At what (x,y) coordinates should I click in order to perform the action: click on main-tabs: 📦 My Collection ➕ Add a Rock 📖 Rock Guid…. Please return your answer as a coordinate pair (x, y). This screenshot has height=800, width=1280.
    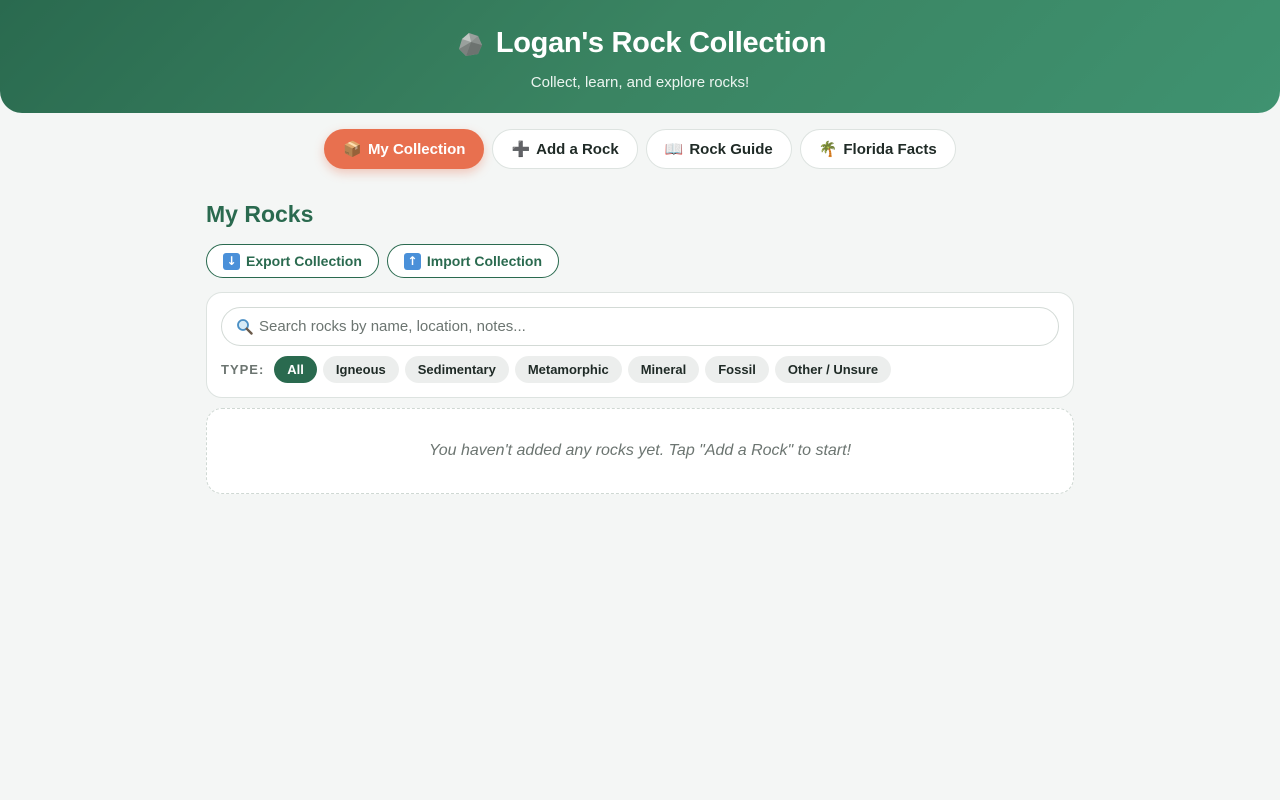
    Looking at the image, I should click on (640, 149).